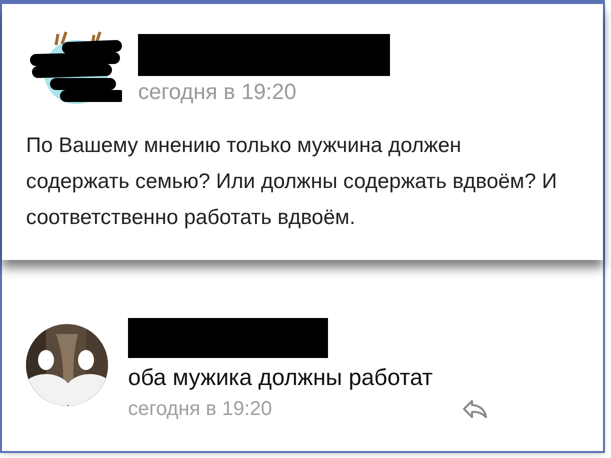  I want to click on post-time: сегодня в 19:20, so click(218, 92).